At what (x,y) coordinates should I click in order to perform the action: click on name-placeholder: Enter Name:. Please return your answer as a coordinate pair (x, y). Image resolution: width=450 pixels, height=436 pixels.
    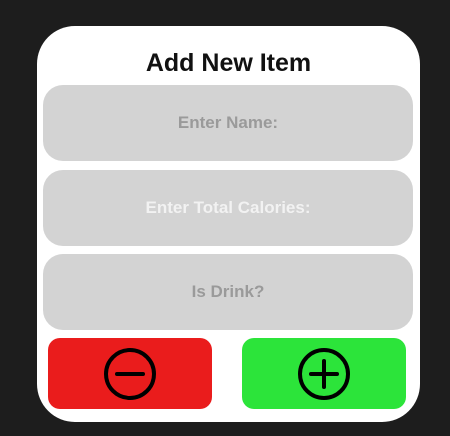
    Looking at the image, I should click on (228, 122).